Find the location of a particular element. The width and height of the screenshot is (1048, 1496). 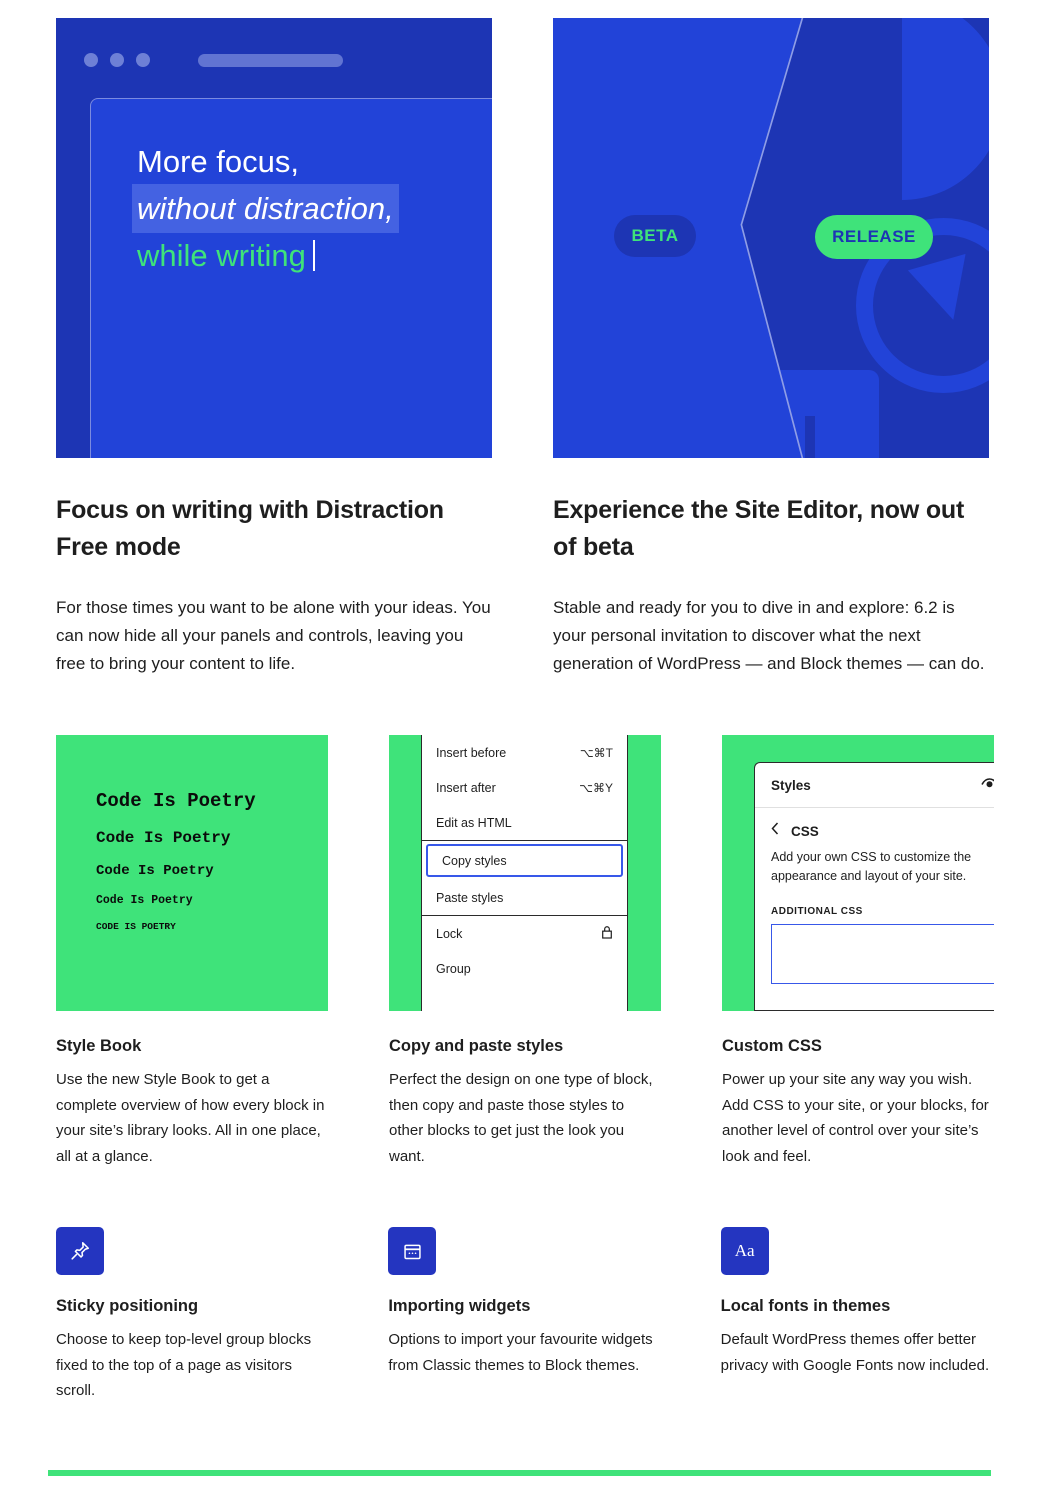

text-caret-icon is located at coordinates (313, 255).